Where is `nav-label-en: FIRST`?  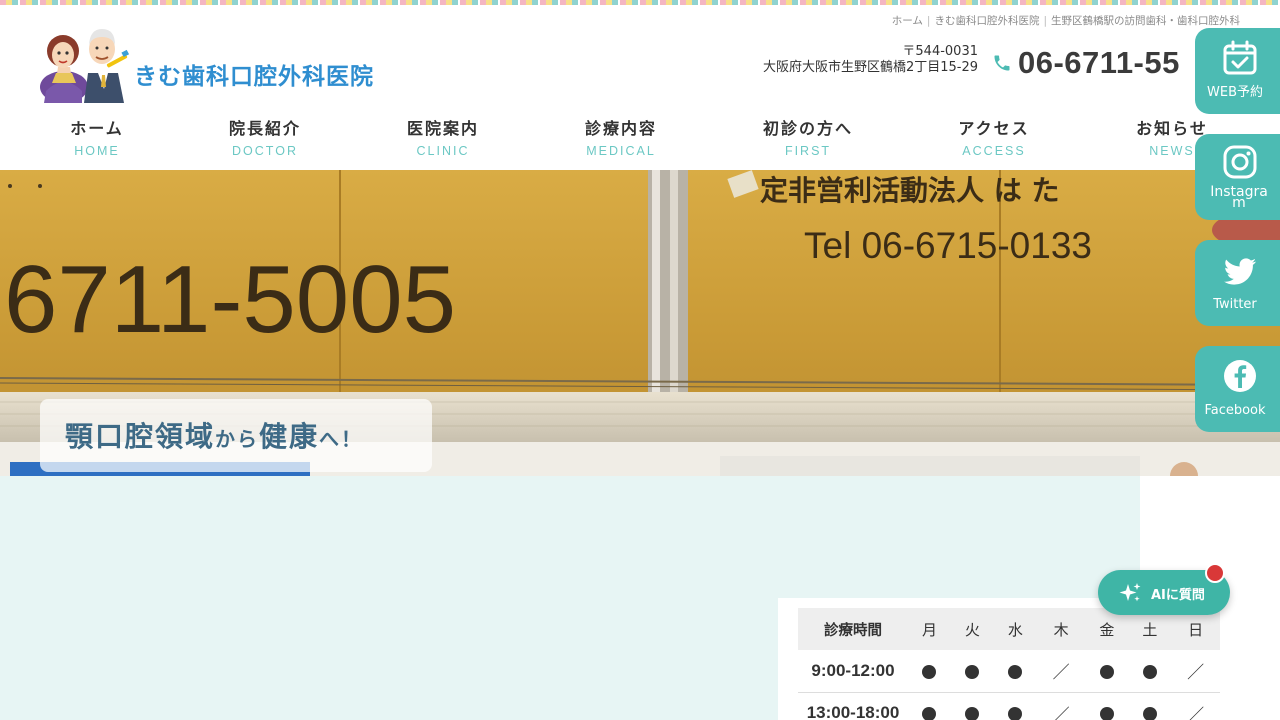
nav-label-en: FIRST is located at coordinates (808, 151).